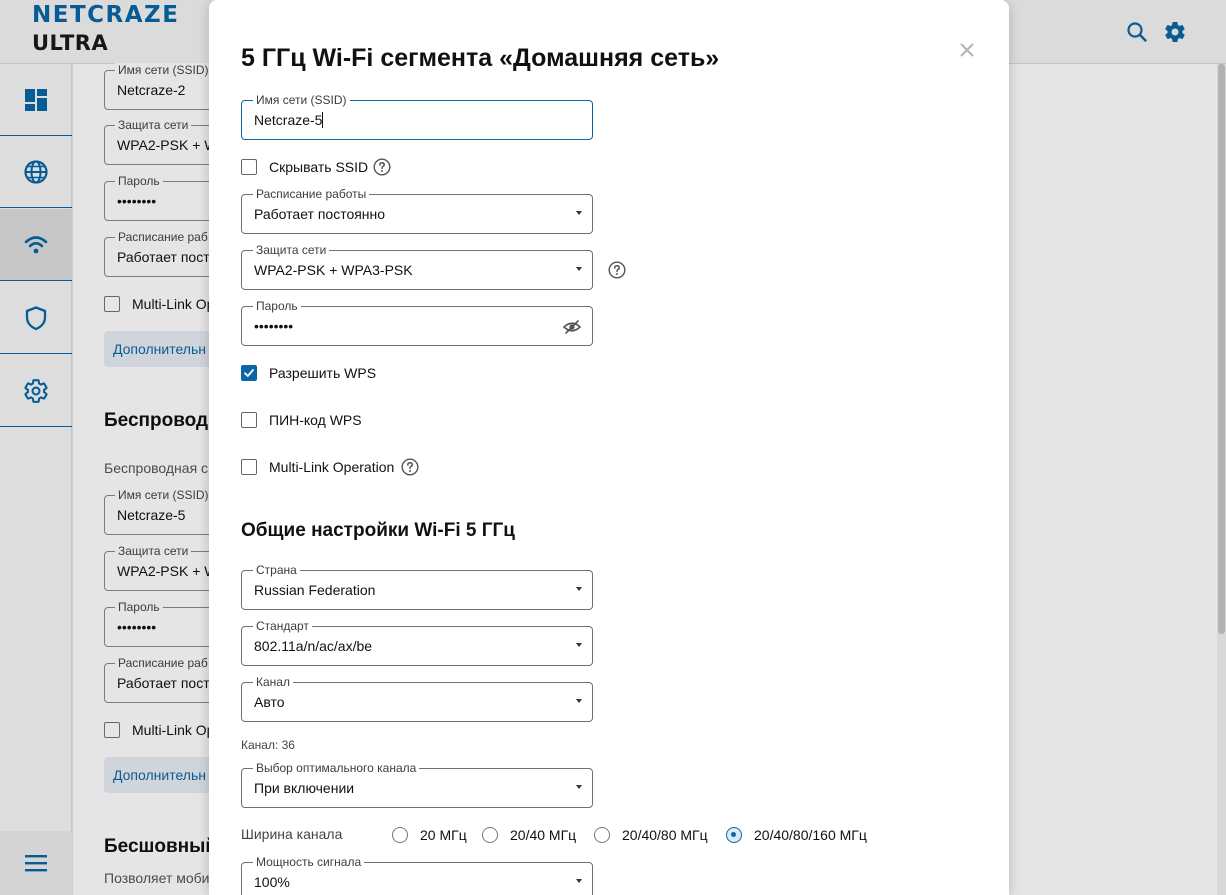  What do you see at coordinates (378, 530) in the screenshot?
I see `general-settings-title: Общие настройки Wi-Fi 5 ГГц` at bounding box center [378, 530].